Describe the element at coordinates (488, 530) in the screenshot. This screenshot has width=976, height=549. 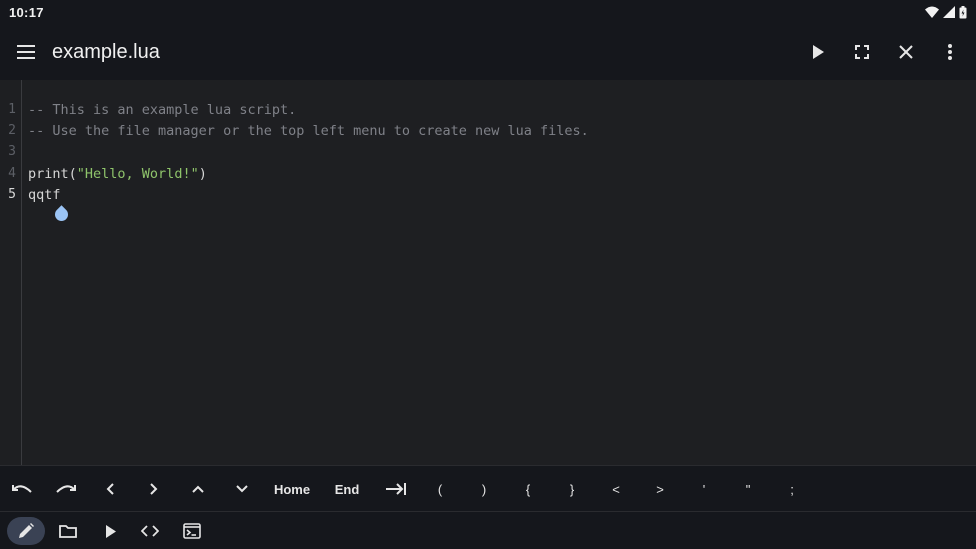
I see `bottom-navigation` at that location.